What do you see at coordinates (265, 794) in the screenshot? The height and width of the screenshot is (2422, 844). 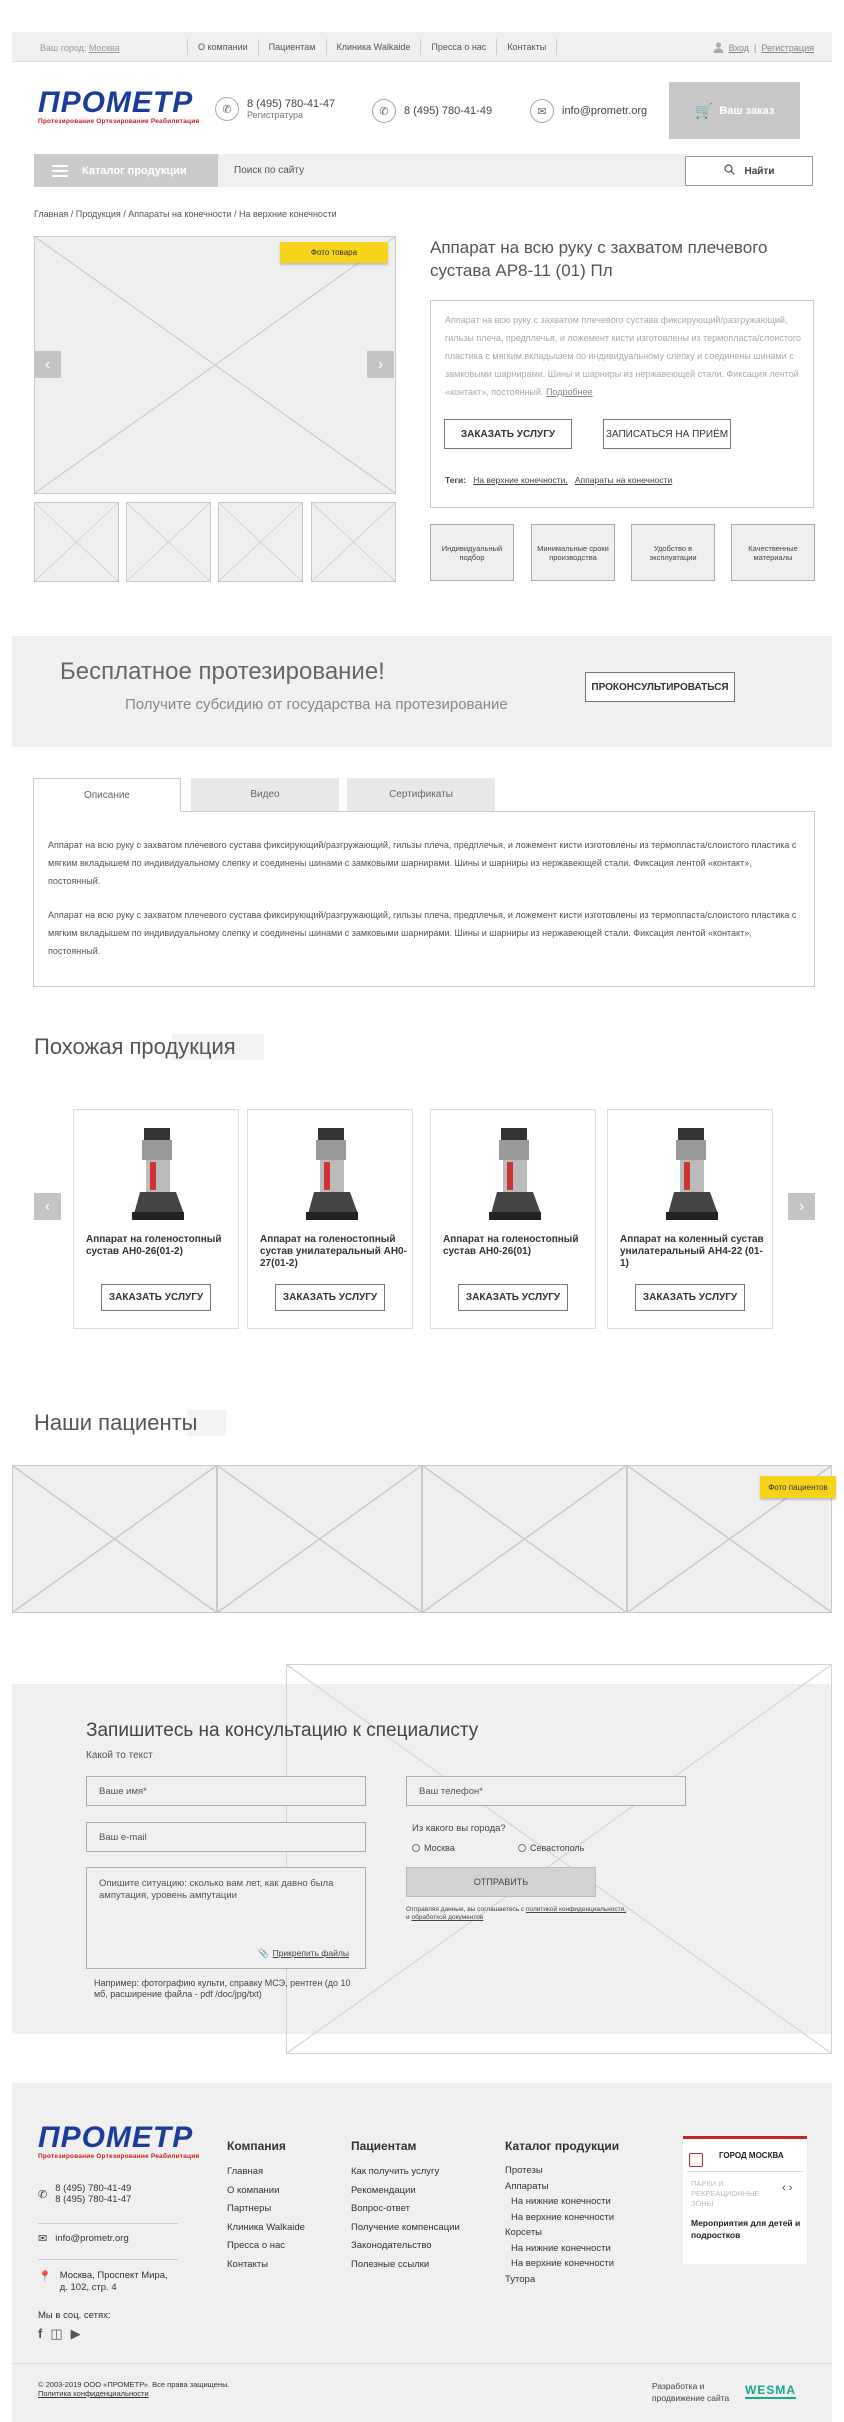 I see `tab-video: Видео` at bounding box center [265, 794].